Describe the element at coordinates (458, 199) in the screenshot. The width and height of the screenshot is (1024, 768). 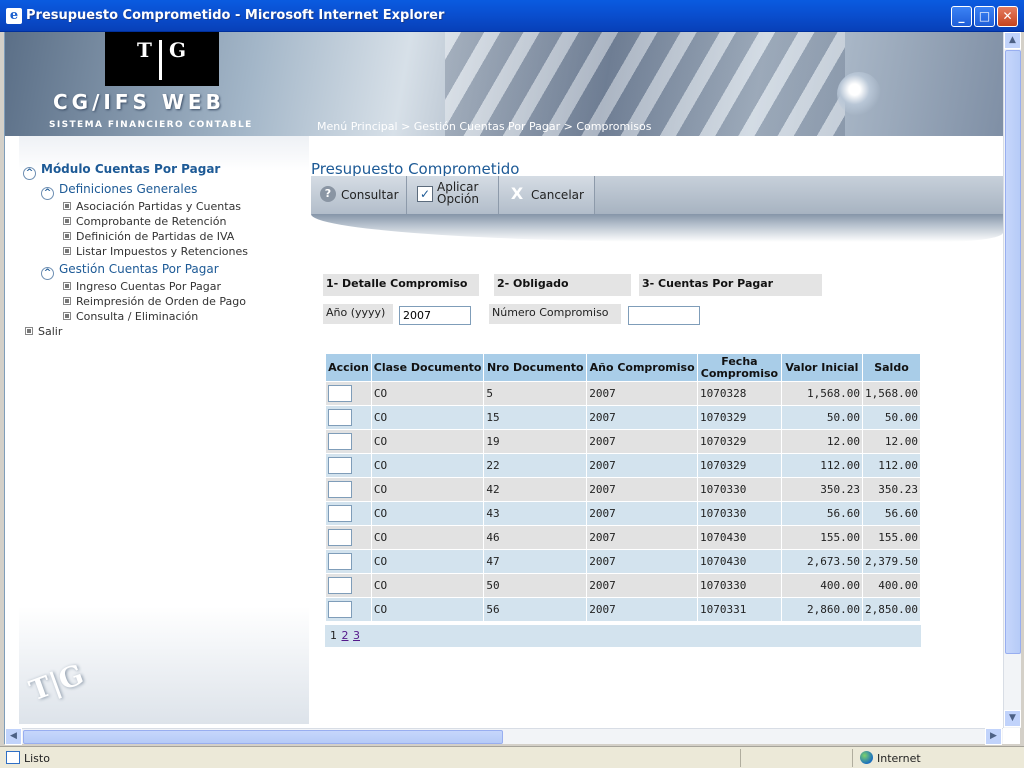
I see `opcion-label: Opción` at that location.